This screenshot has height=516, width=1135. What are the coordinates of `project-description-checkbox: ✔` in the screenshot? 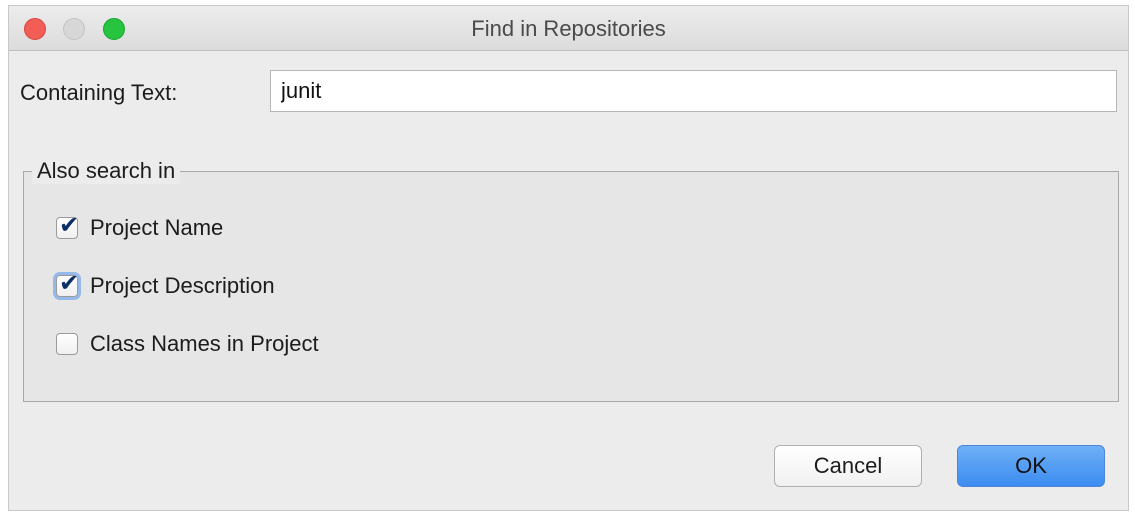 It's located at (67, 283).